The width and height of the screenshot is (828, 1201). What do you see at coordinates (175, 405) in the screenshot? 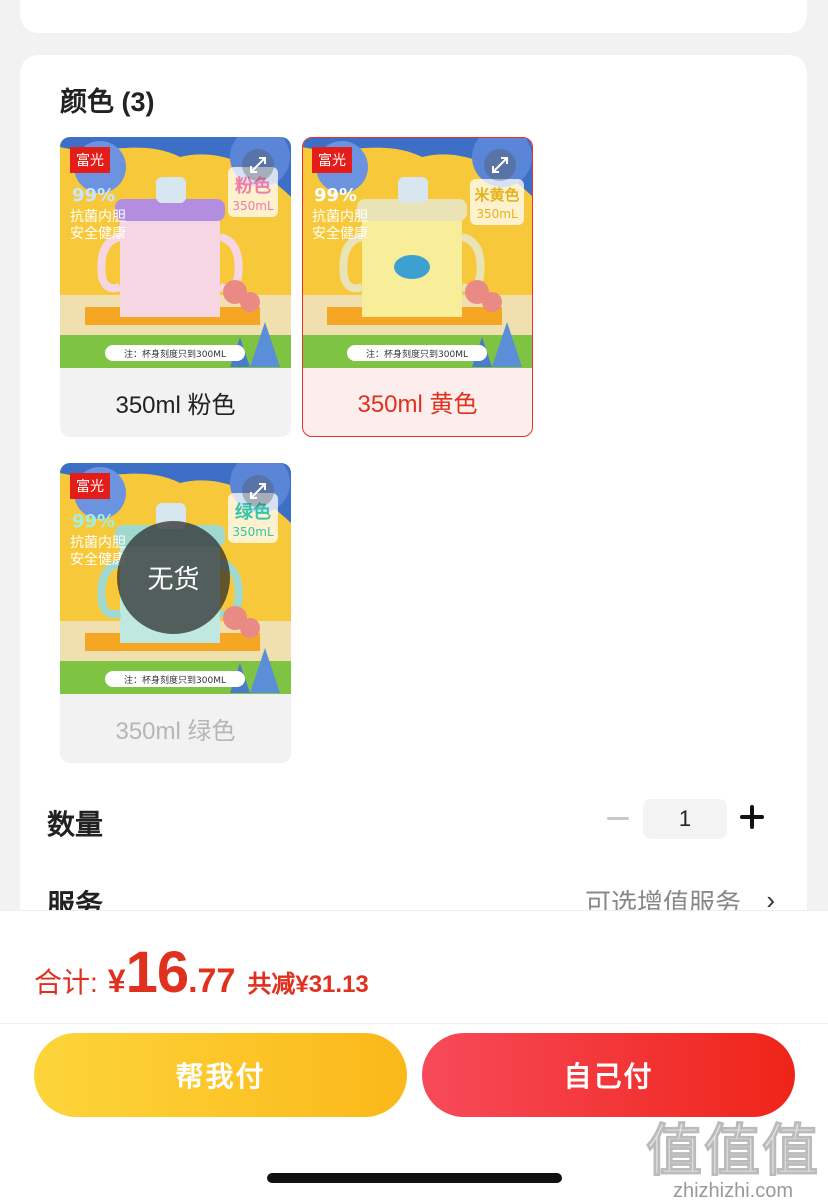
I see `sku-option-label: 350ml 粉色` at bounding box center [175, 405].